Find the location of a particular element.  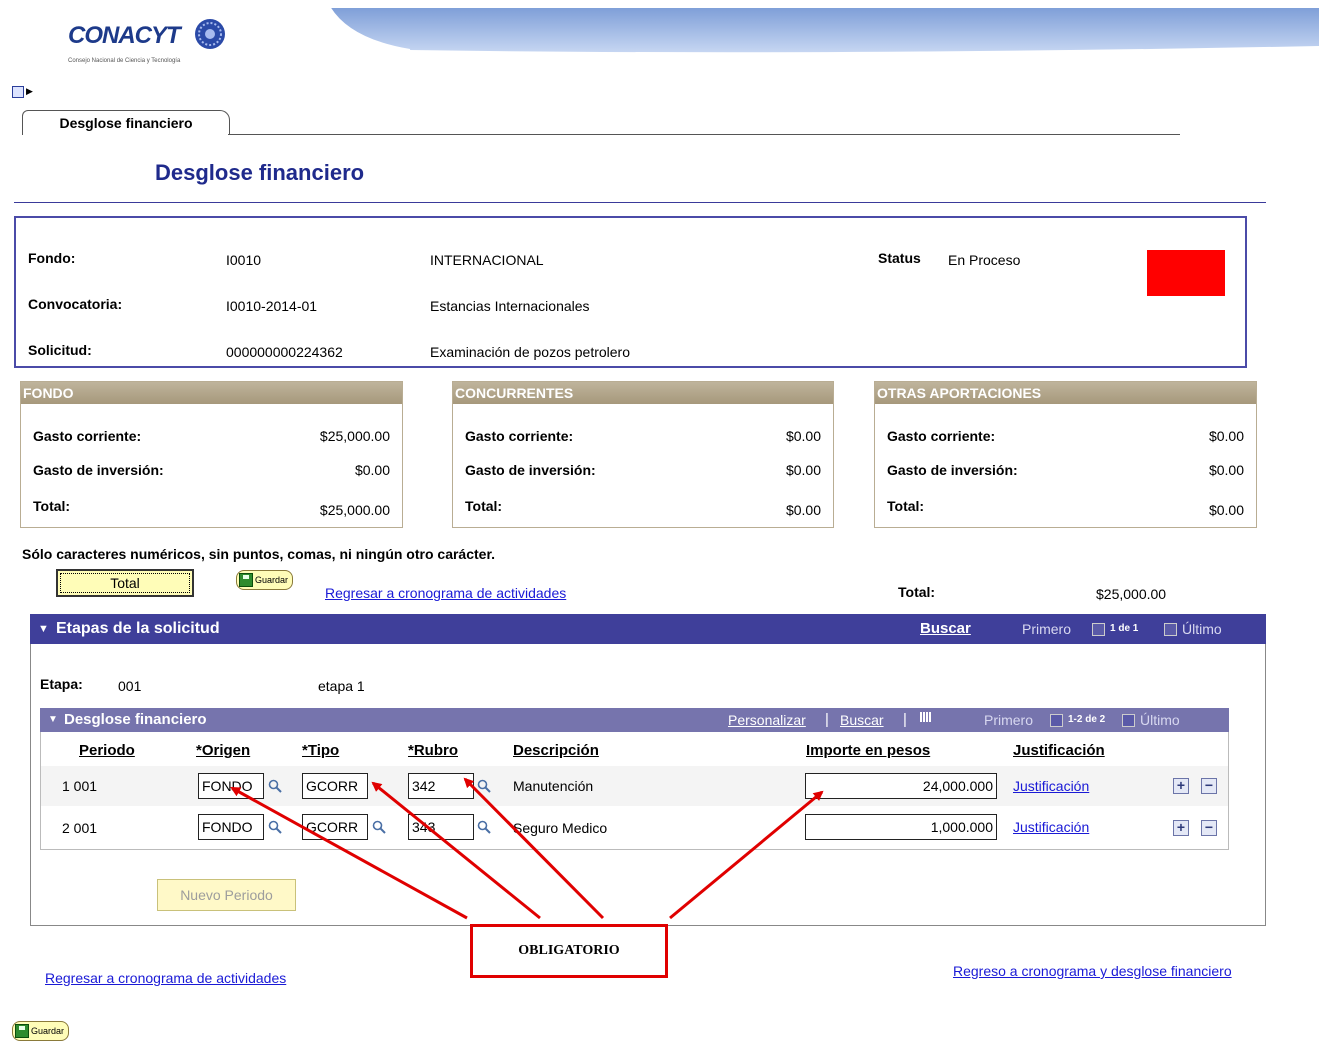

footer-regresar-link: Regresar a cronograma de actividades is located at coordinates (165, 978).